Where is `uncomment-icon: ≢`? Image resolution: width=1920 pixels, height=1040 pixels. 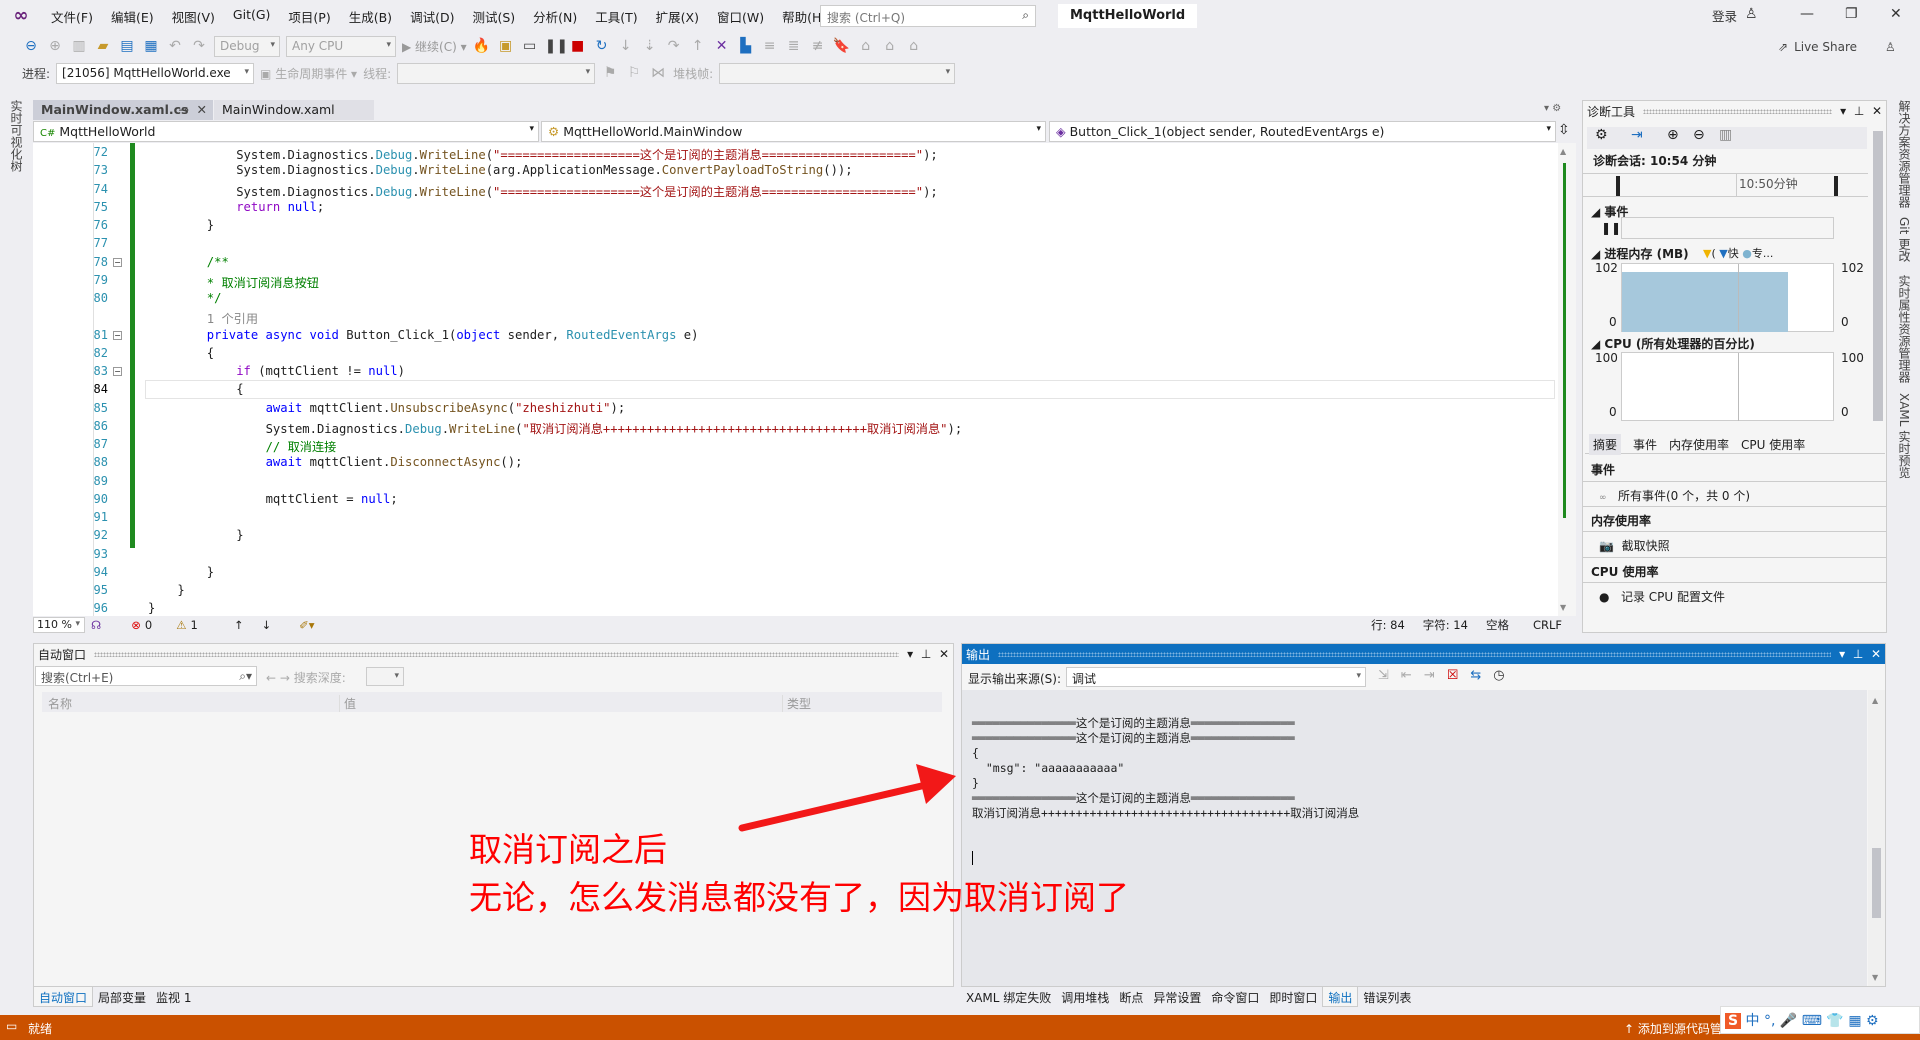 uncomment-icon: ≢ is located at coordinates (818, 46).